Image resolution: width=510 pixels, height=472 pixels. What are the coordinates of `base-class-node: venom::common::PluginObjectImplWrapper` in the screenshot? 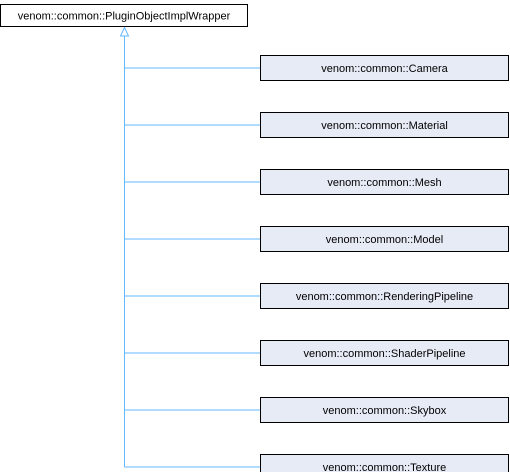 It's located at (124, 15).